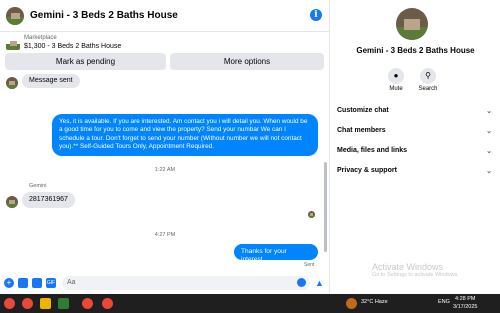 The width and height of the screenshot is (500, 313). I want to click on message-bubble-sent: Thanks for your interest., so click(276, 253).